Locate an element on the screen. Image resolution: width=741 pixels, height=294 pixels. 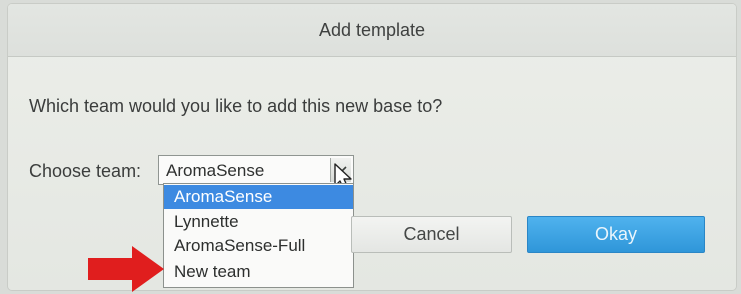
choose-team-label: Choose team: is located at coordinates (85, 171).